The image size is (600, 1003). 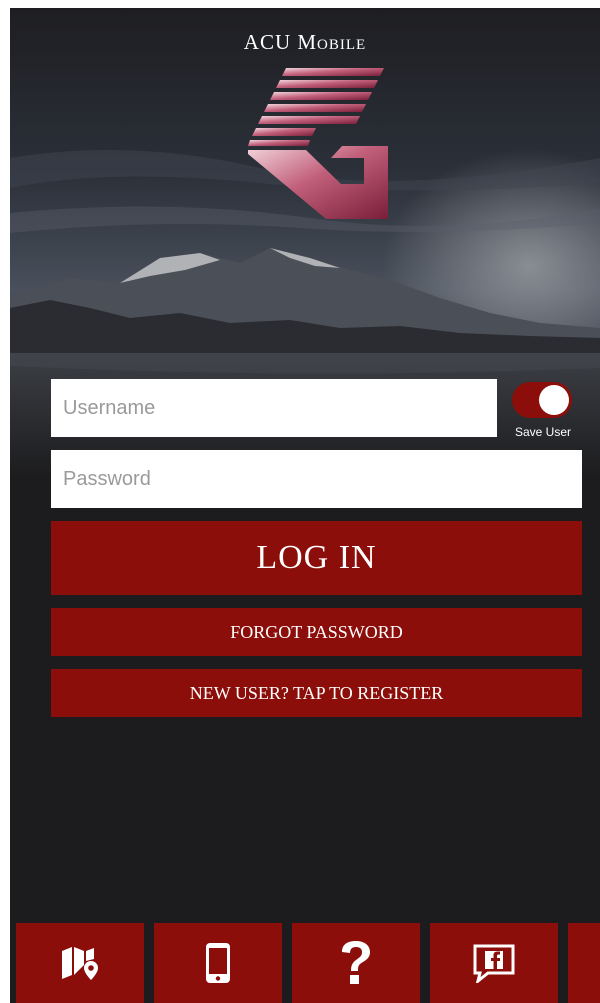 What do you see at coordinates (316, 632) in the screenshot?
I see `forgot-password-button: FORGOT PASSWORD` at bounding box center [316, 632].